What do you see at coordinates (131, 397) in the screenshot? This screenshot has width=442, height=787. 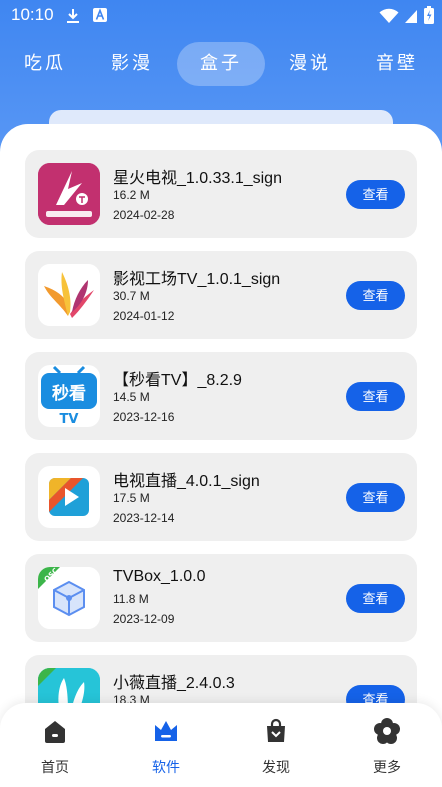 I see `app-size: 14.5 M` at bounding box center [131, 397].